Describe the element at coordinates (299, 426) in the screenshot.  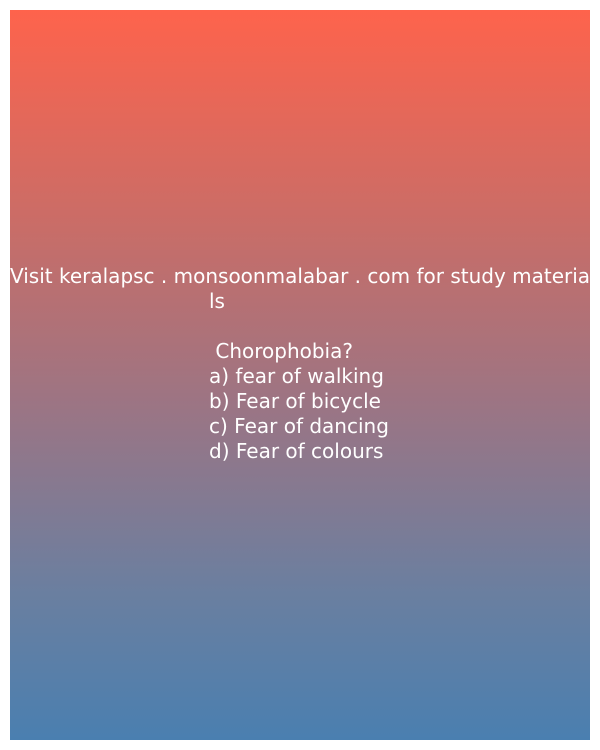
I see `option-c: c) Fear of dancing` at that location.